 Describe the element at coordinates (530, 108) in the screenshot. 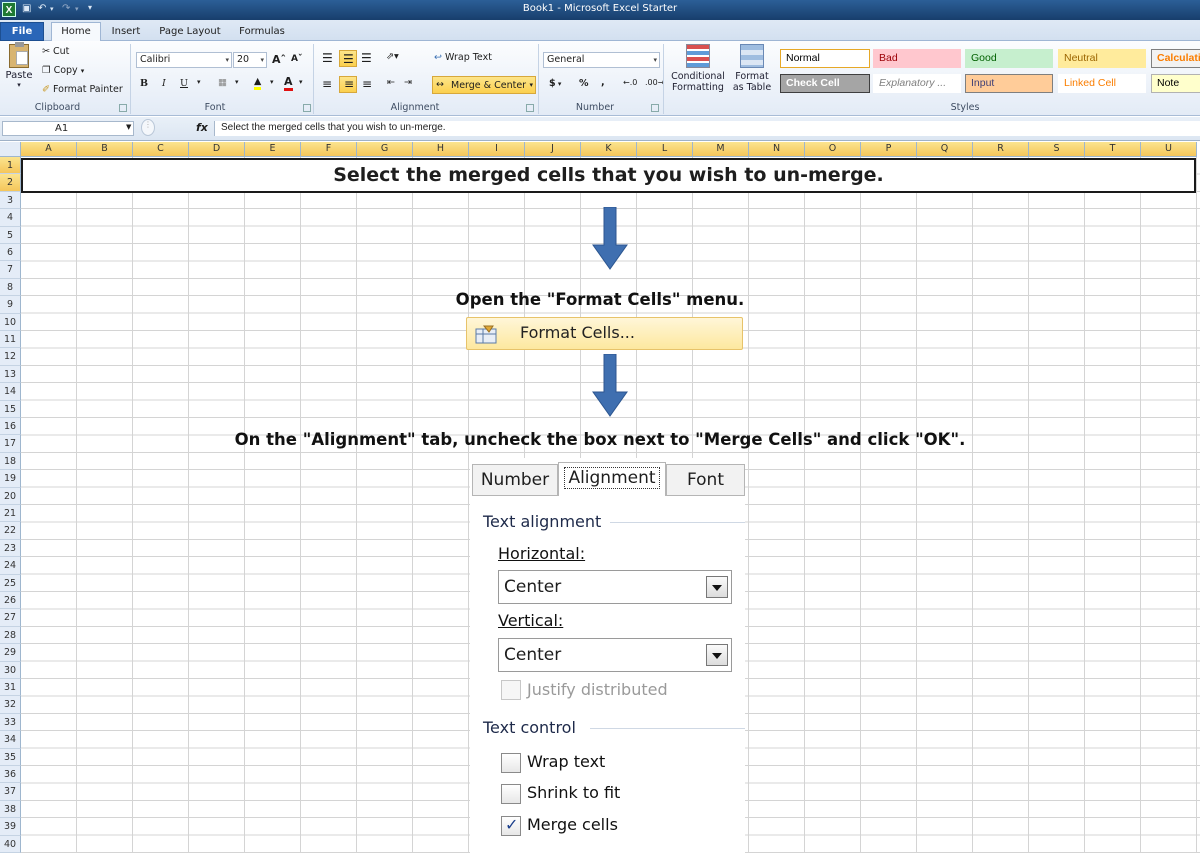

I see `alignment-launcher-icon` at that location.